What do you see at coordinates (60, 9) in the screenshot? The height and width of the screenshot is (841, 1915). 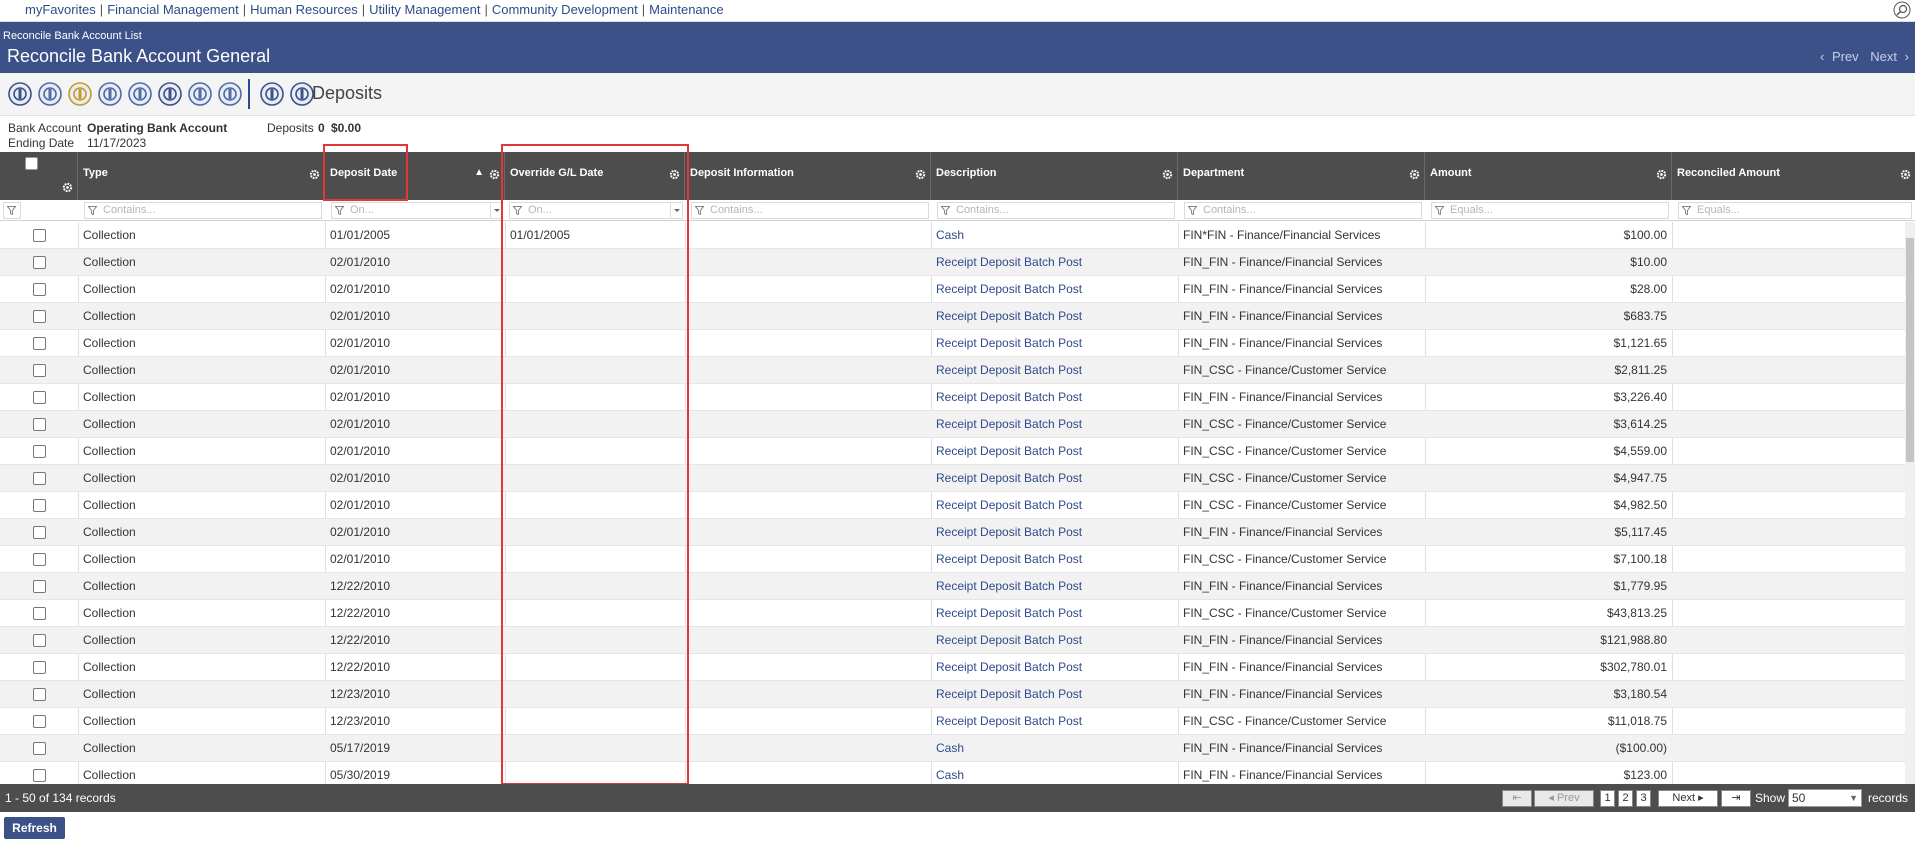 I see `nav-myfavorites: myFavorites` at bounding box center [60, 9].